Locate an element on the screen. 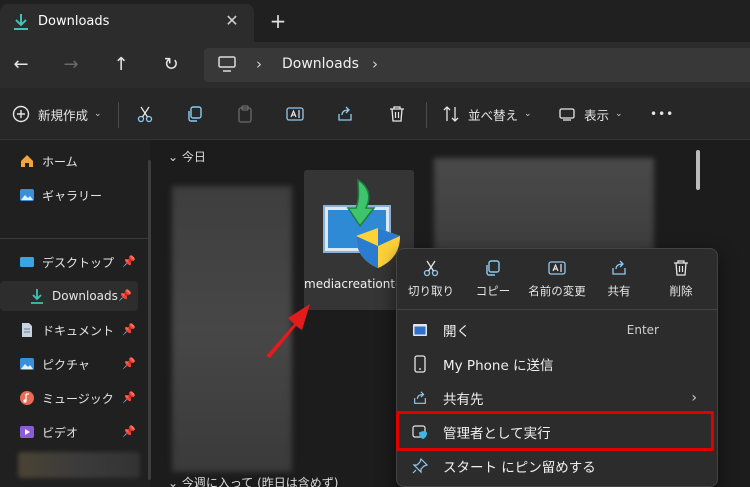 The width and height of the screenshot is (750, 487). title-bar: Downloads ✕ + is located at coordinates (375, 21).